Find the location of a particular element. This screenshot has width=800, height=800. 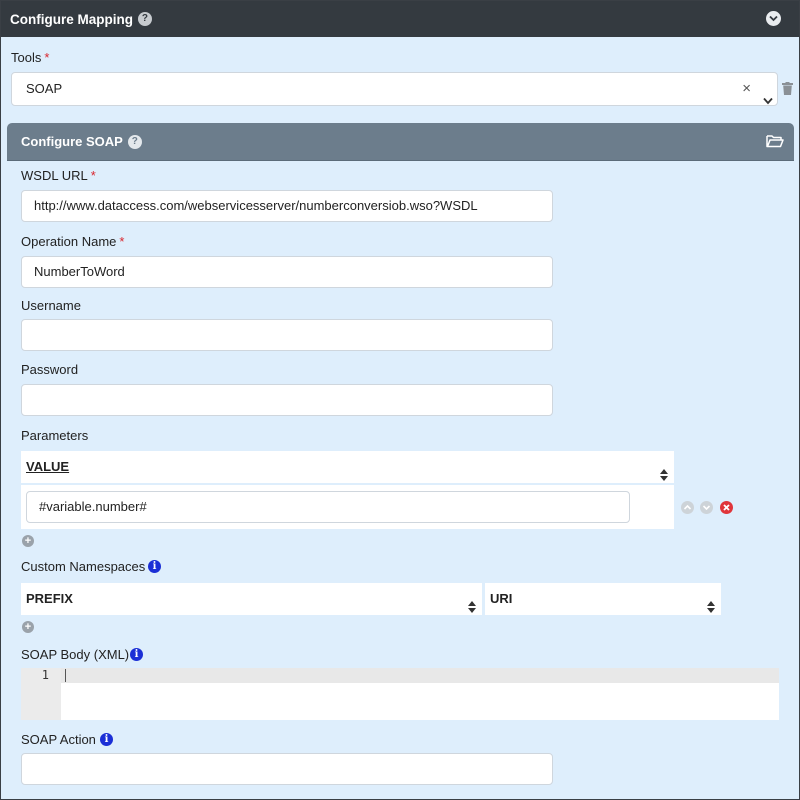

soap-card-title: Configure SOAP is located at coordinates (72, 141).